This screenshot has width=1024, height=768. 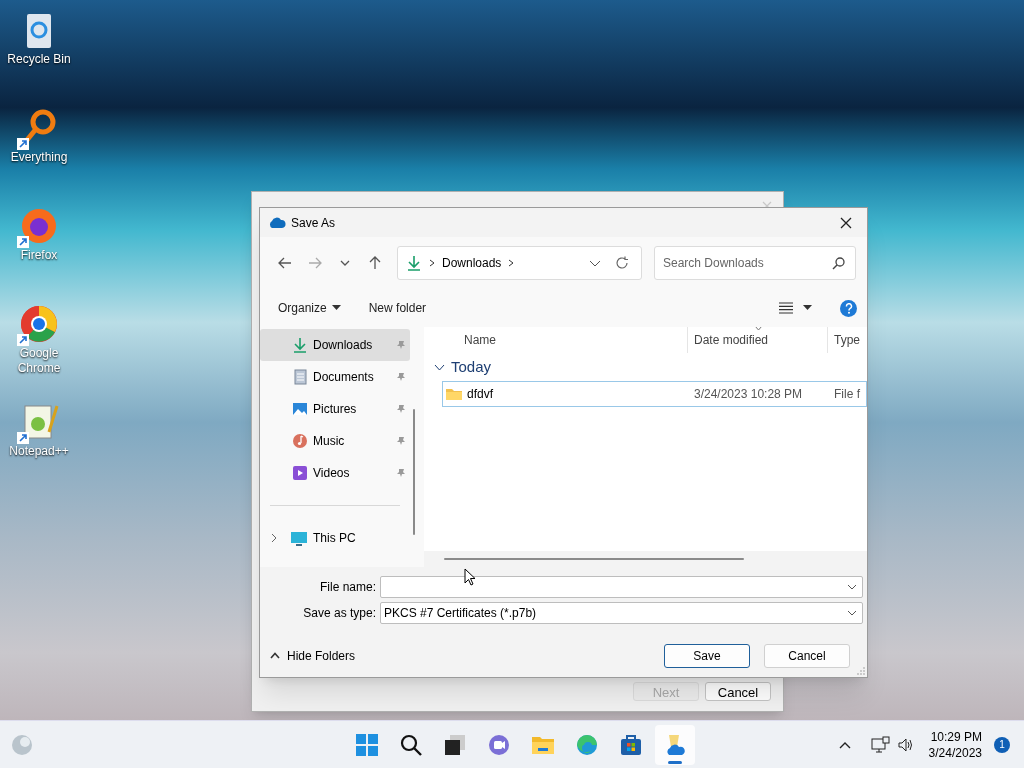 I want to click on file-row: dfdvf 3/24/2023 10:28 PM File f, so click(x=654, y=394).